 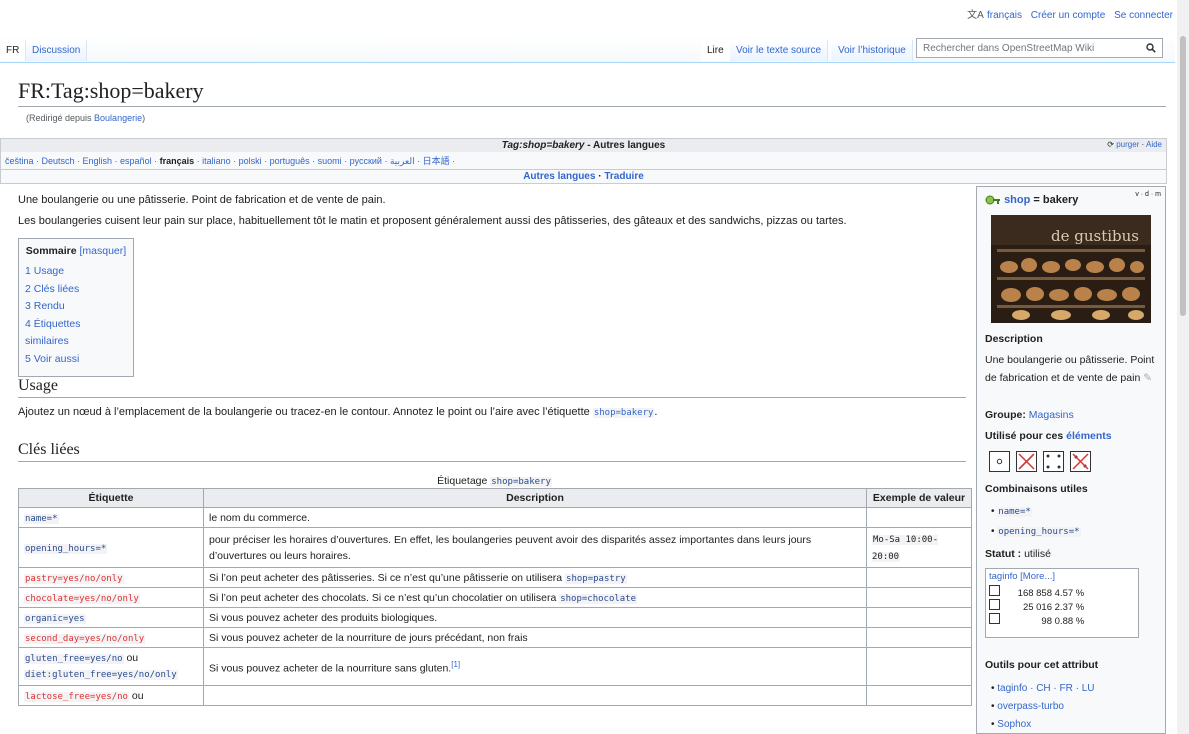 I want to click on languages-footer: Autres langues · Traduire, so click(x=583, y=176).